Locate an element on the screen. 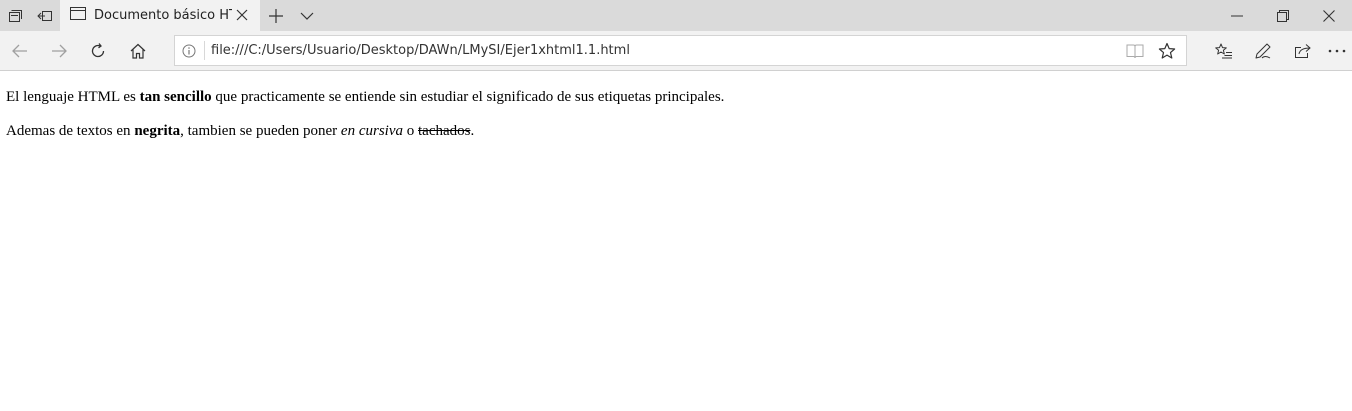 The width and height of the screenshot is (1352, 411). favorites-hub-button is located at coordinates (1224, 51).